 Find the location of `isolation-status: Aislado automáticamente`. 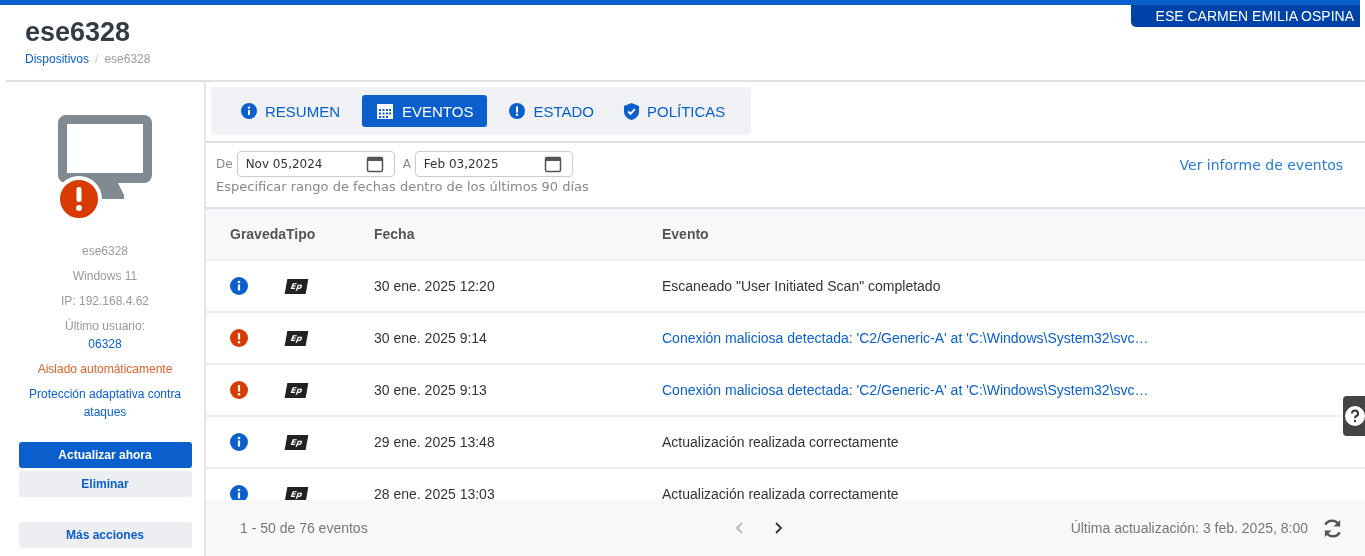

isolation-status: Aislado automáticamente is located at coordinates (105, 369).